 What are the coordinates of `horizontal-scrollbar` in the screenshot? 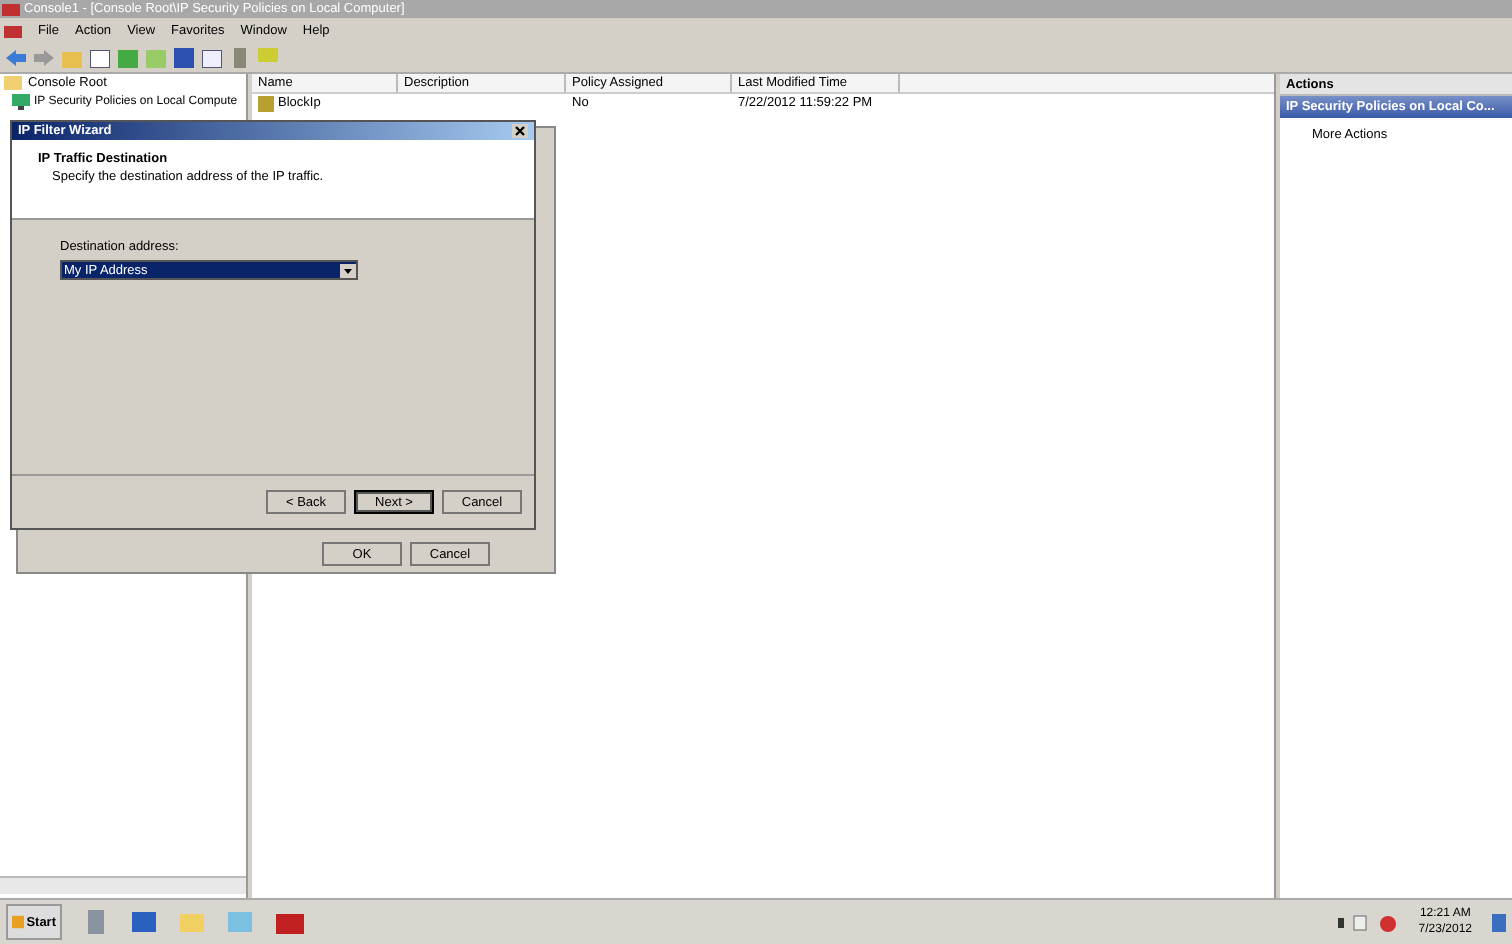 It's located at (123, 885).